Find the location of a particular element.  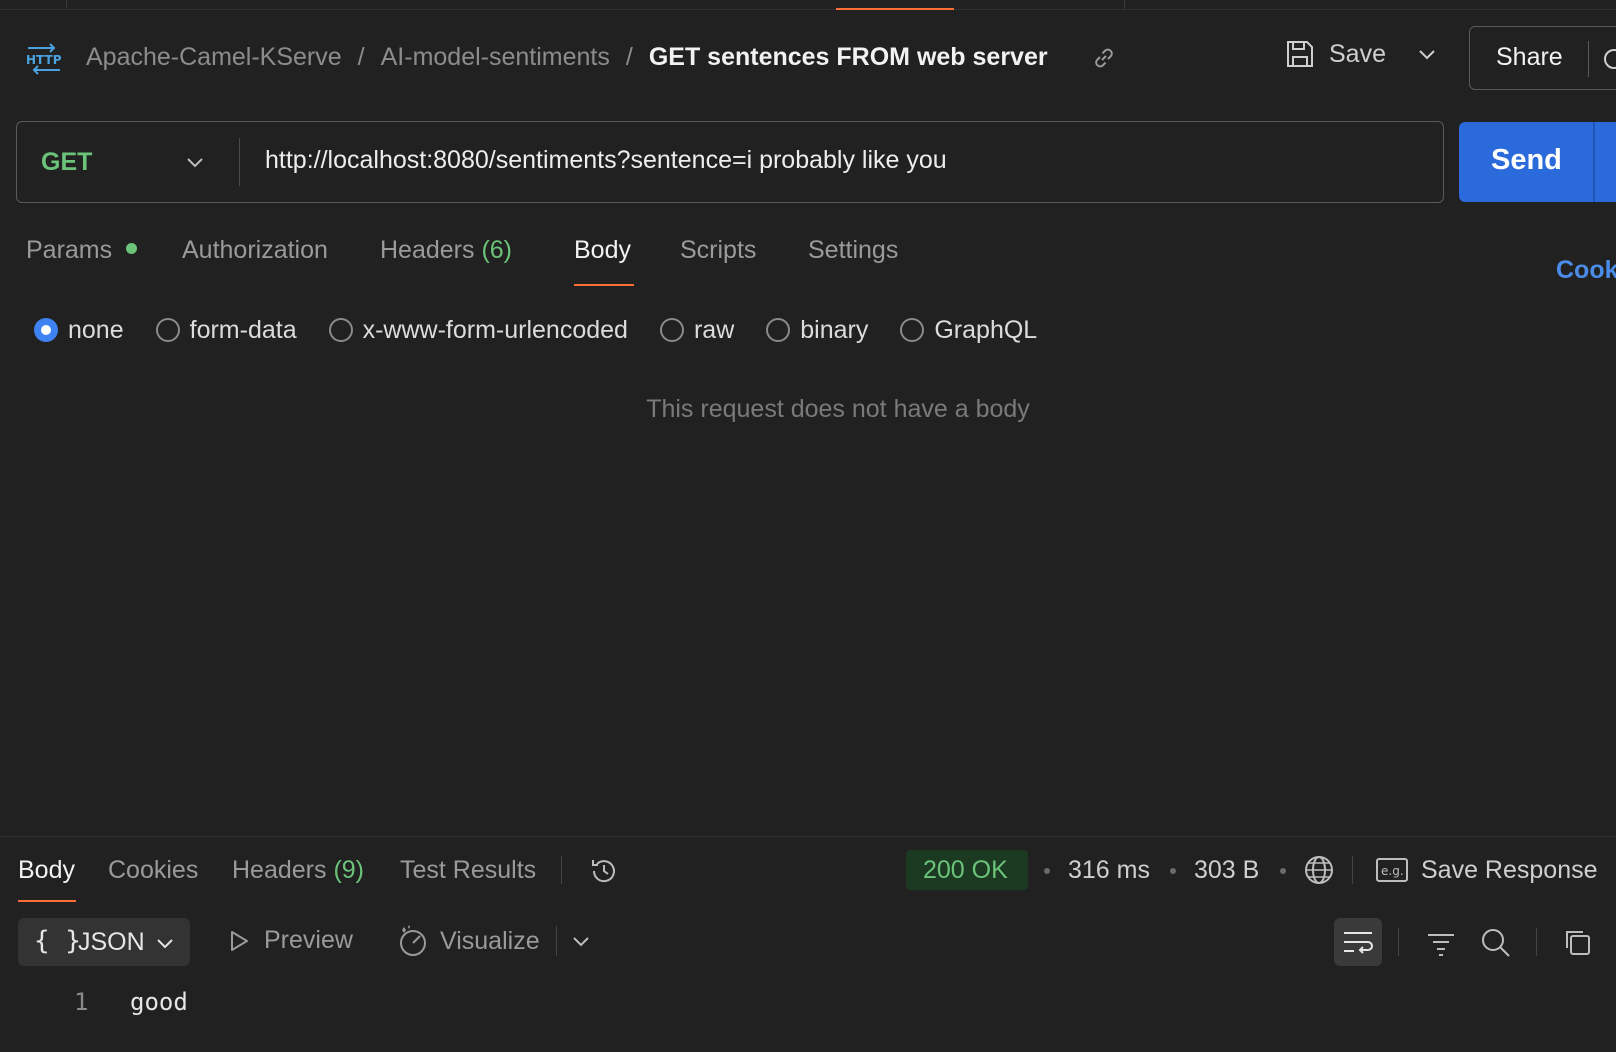

preview-button: Preview is located at coordinates (289, 940).